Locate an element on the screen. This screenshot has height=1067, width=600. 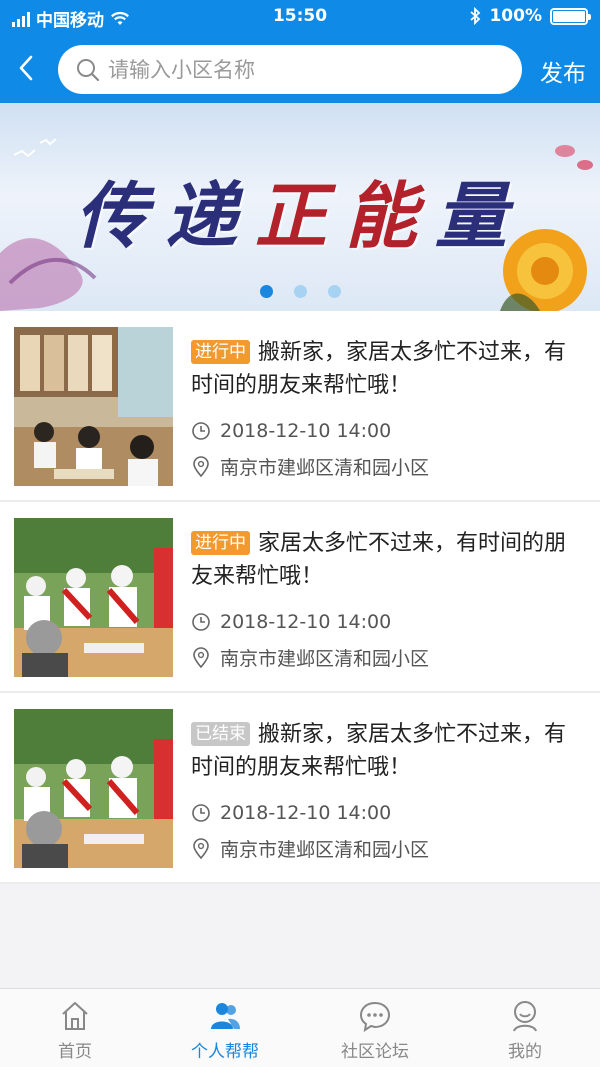
battery-percent: 100% is located at coordinates (515, 16).